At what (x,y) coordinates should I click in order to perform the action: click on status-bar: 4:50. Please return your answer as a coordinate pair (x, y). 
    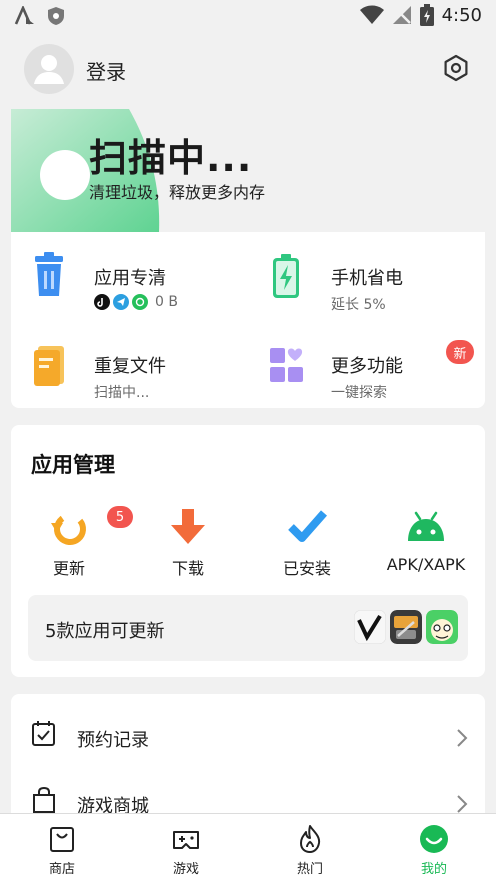
    Looking at the image, I should click on (248, 18).